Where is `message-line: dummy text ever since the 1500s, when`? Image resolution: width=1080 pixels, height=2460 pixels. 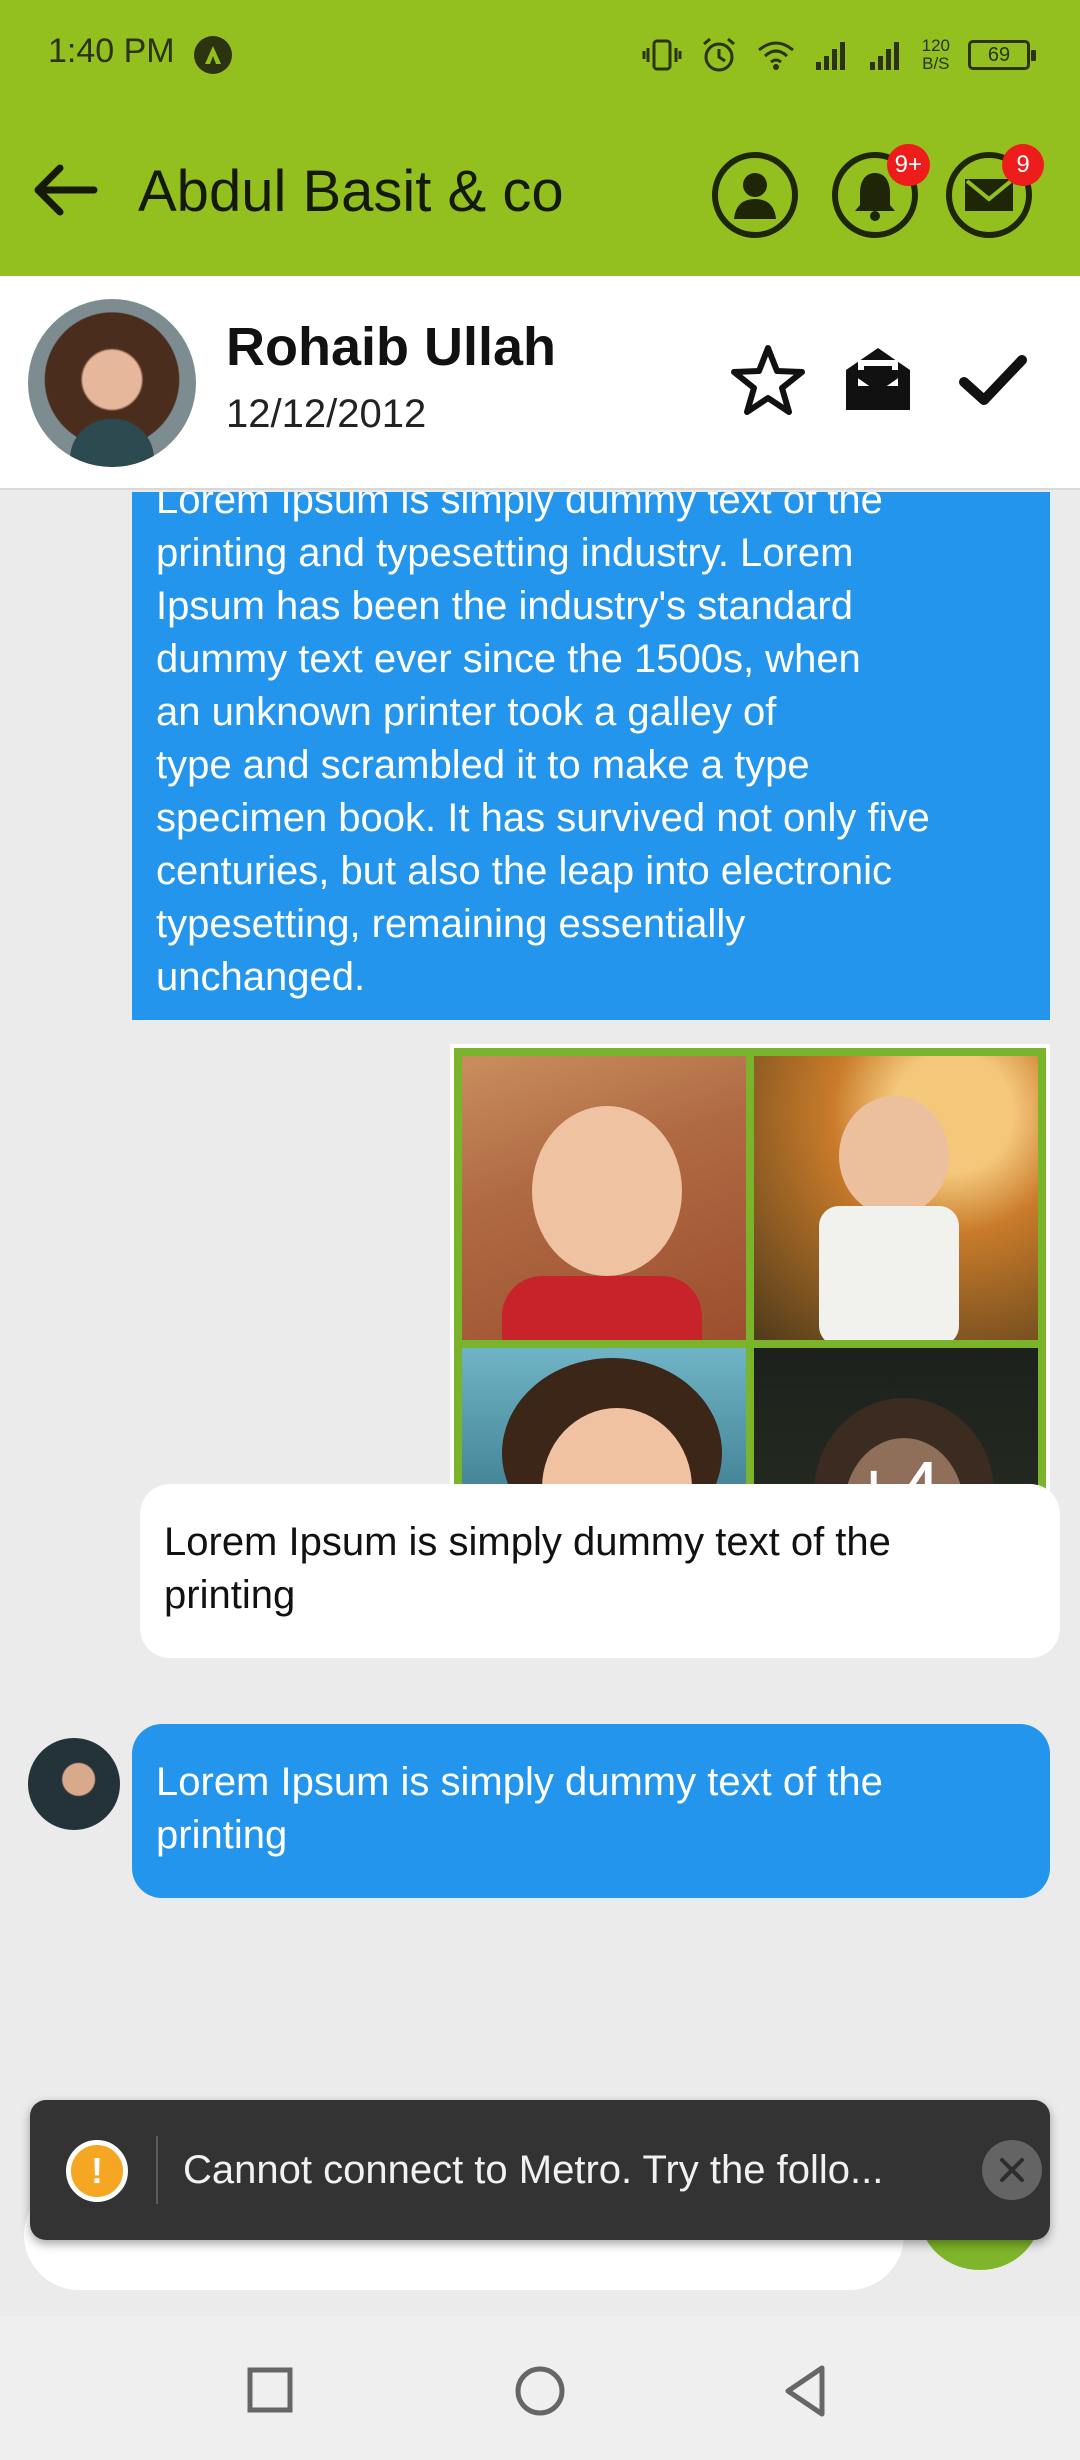 message-line: dummy text ever since the 1500s, when is located at coordinates (508, 659).